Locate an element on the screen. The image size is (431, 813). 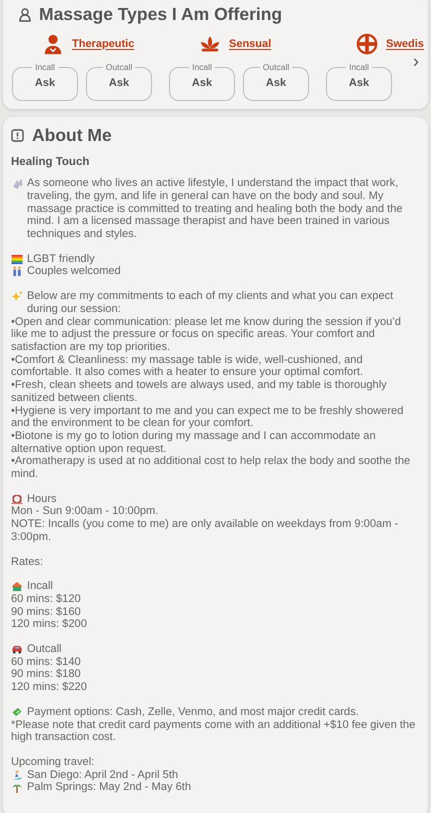
cross-circle-icon is located at coordinates (367, 44).